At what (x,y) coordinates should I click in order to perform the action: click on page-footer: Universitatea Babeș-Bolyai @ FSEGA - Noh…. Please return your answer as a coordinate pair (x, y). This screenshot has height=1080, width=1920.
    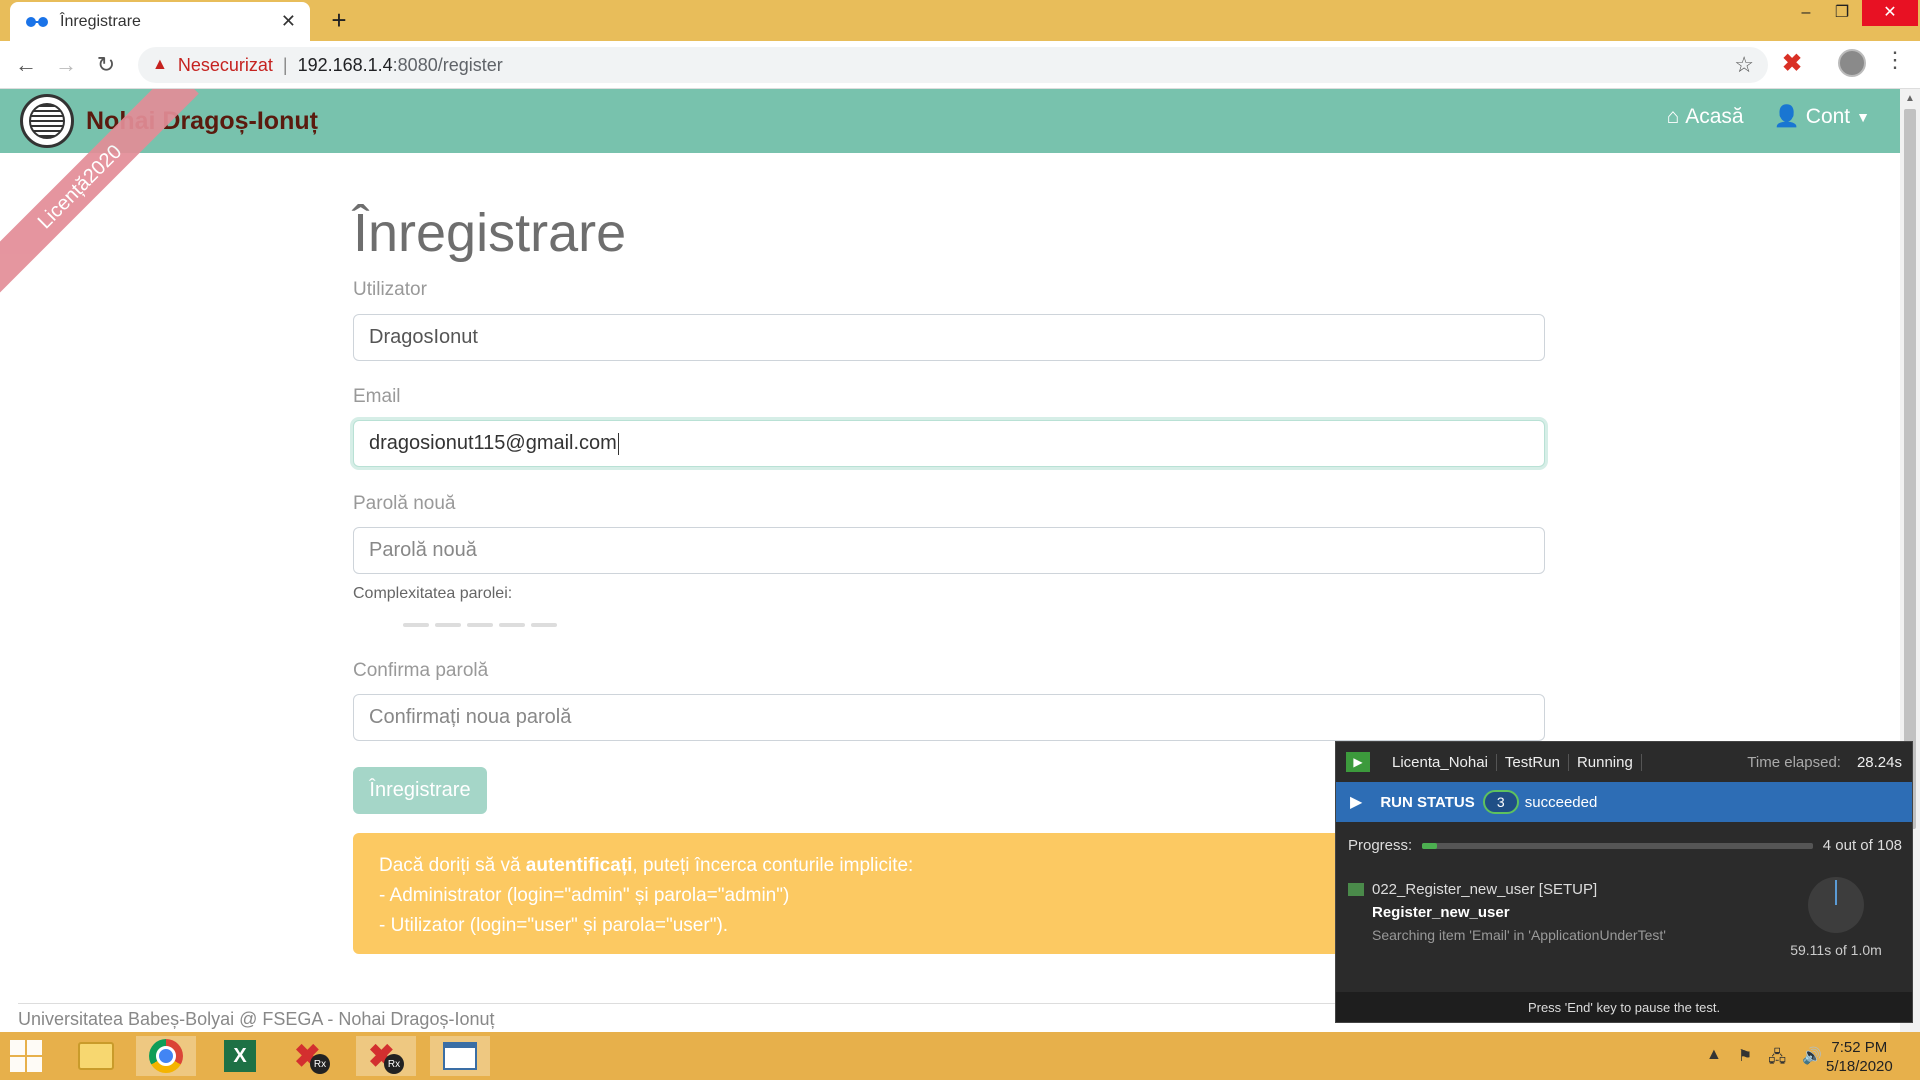
    Looking at the image, I should click on (256, 1019).